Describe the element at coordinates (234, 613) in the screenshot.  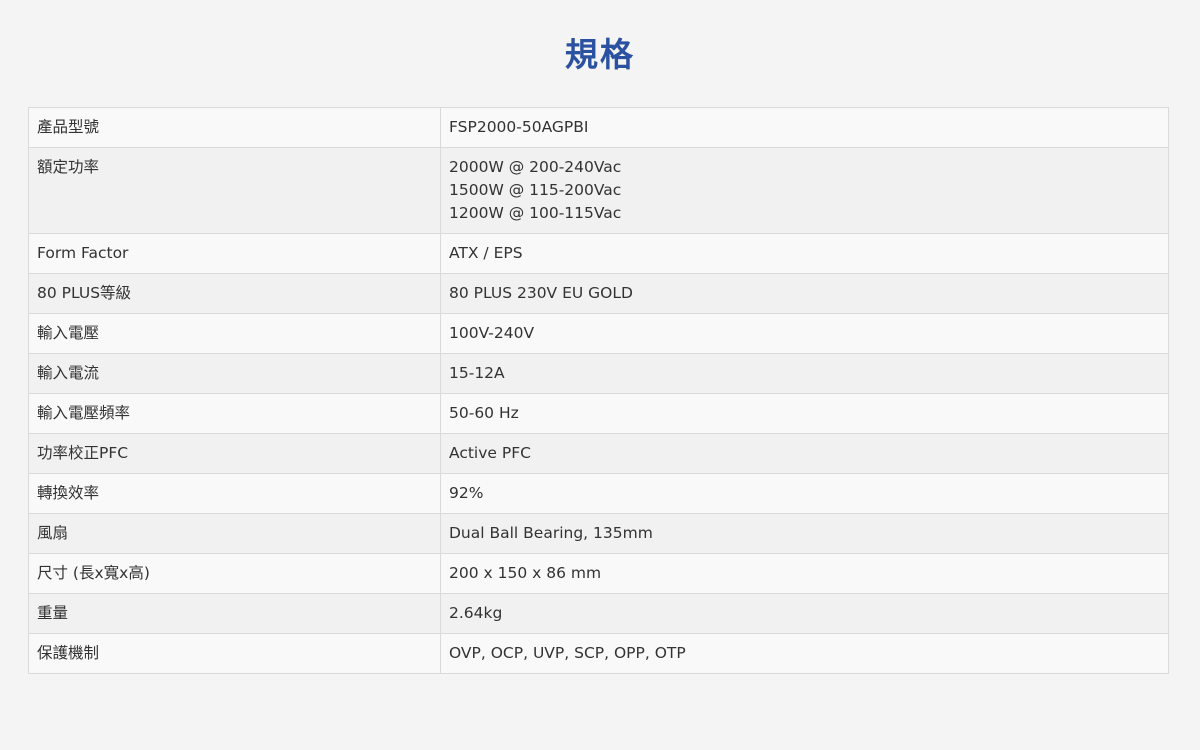
I see `spec-label: 重量` at that location.